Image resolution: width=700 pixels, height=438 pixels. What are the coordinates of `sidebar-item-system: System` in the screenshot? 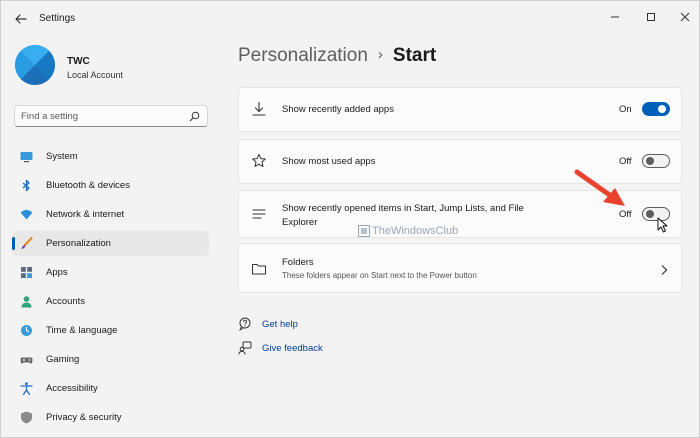 It's located at (110, 156).